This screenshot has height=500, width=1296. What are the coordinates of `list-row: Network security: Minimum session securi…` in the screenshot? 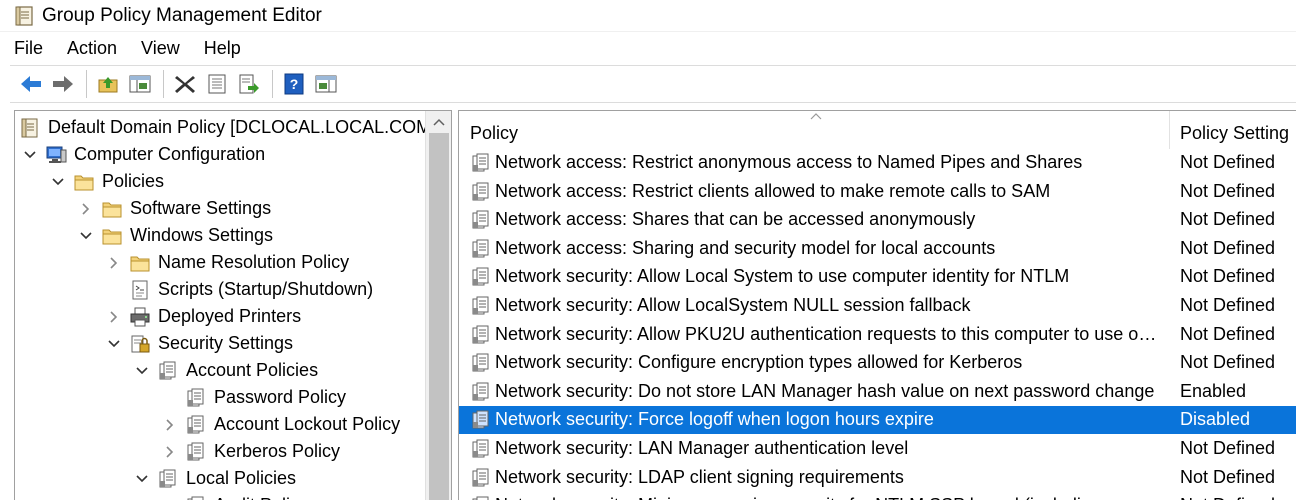 It's located at (877, 496).